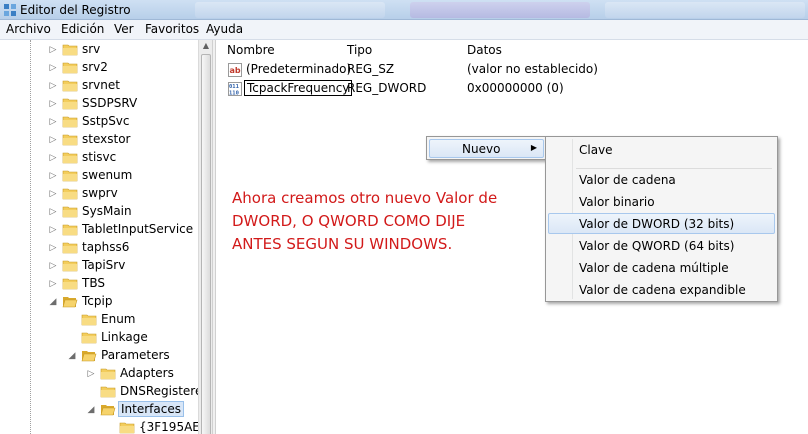 This screenshot has width=808, height=434. Describe the element at coordinates (99, 302) in the screenshot. I see `tree-node: ◢ Tcpip` at that location.